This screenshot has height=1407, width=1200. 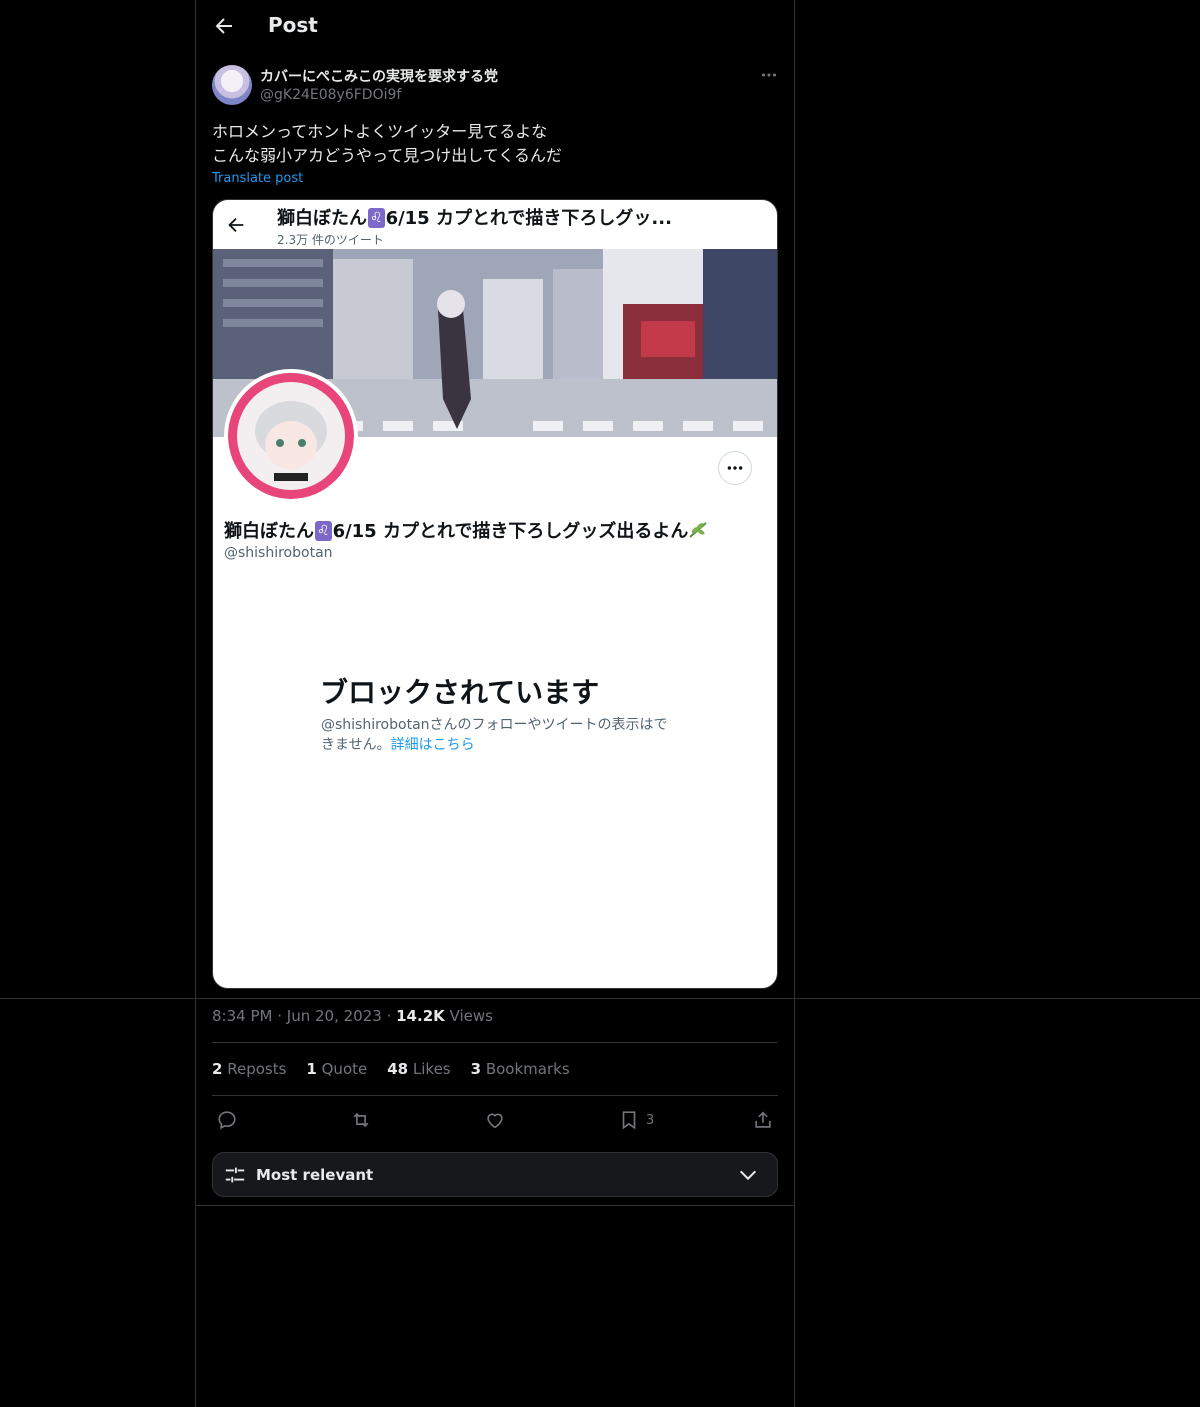 I want to click on blocked-title: ブロックされています, so click(x=460, y=692).